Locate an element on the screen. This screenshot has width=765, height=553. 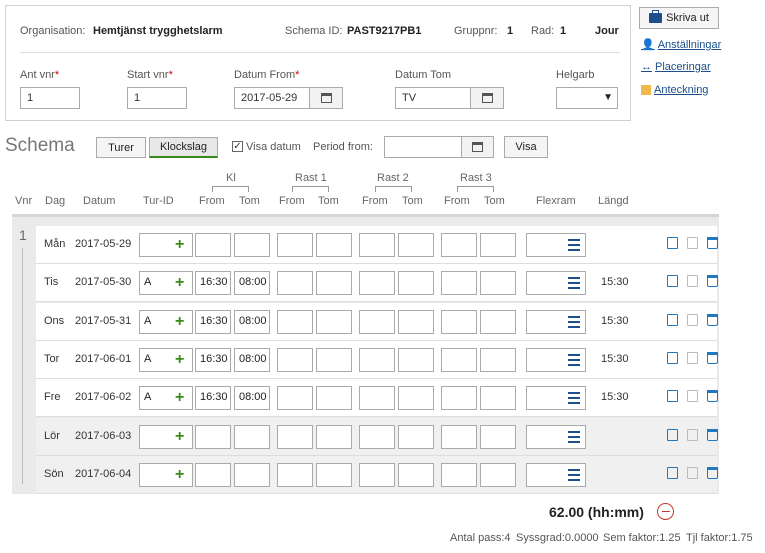
datum-from-input: 2017-05-29 is located at coordinates (272, 98).